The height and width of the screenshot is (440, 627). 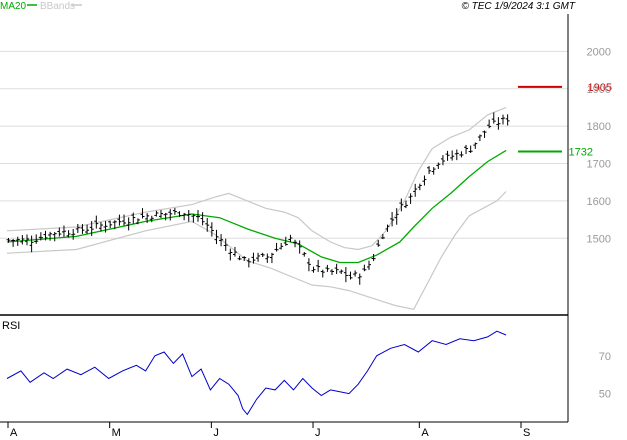 I want to click on x-month-label: M, so click(x=116, y=433).